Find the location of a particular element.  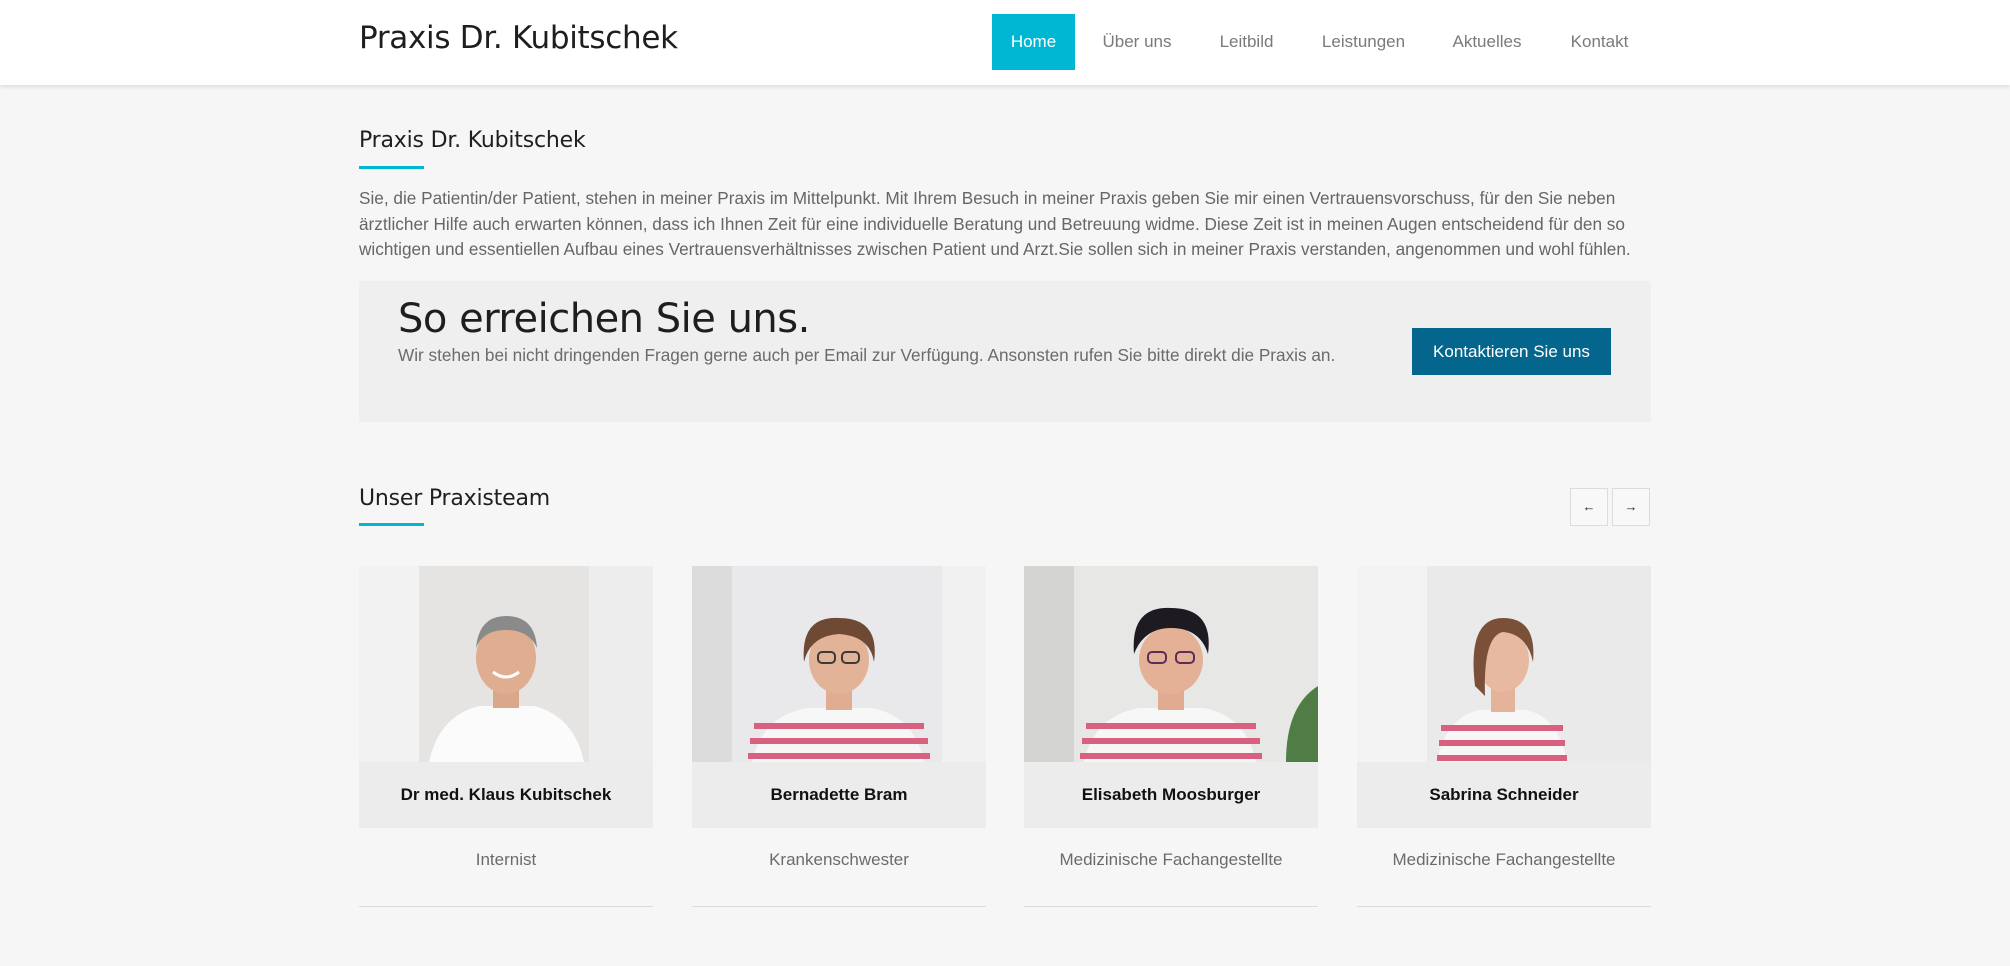

nav-home: Home is located at coordinates (1033, 42).